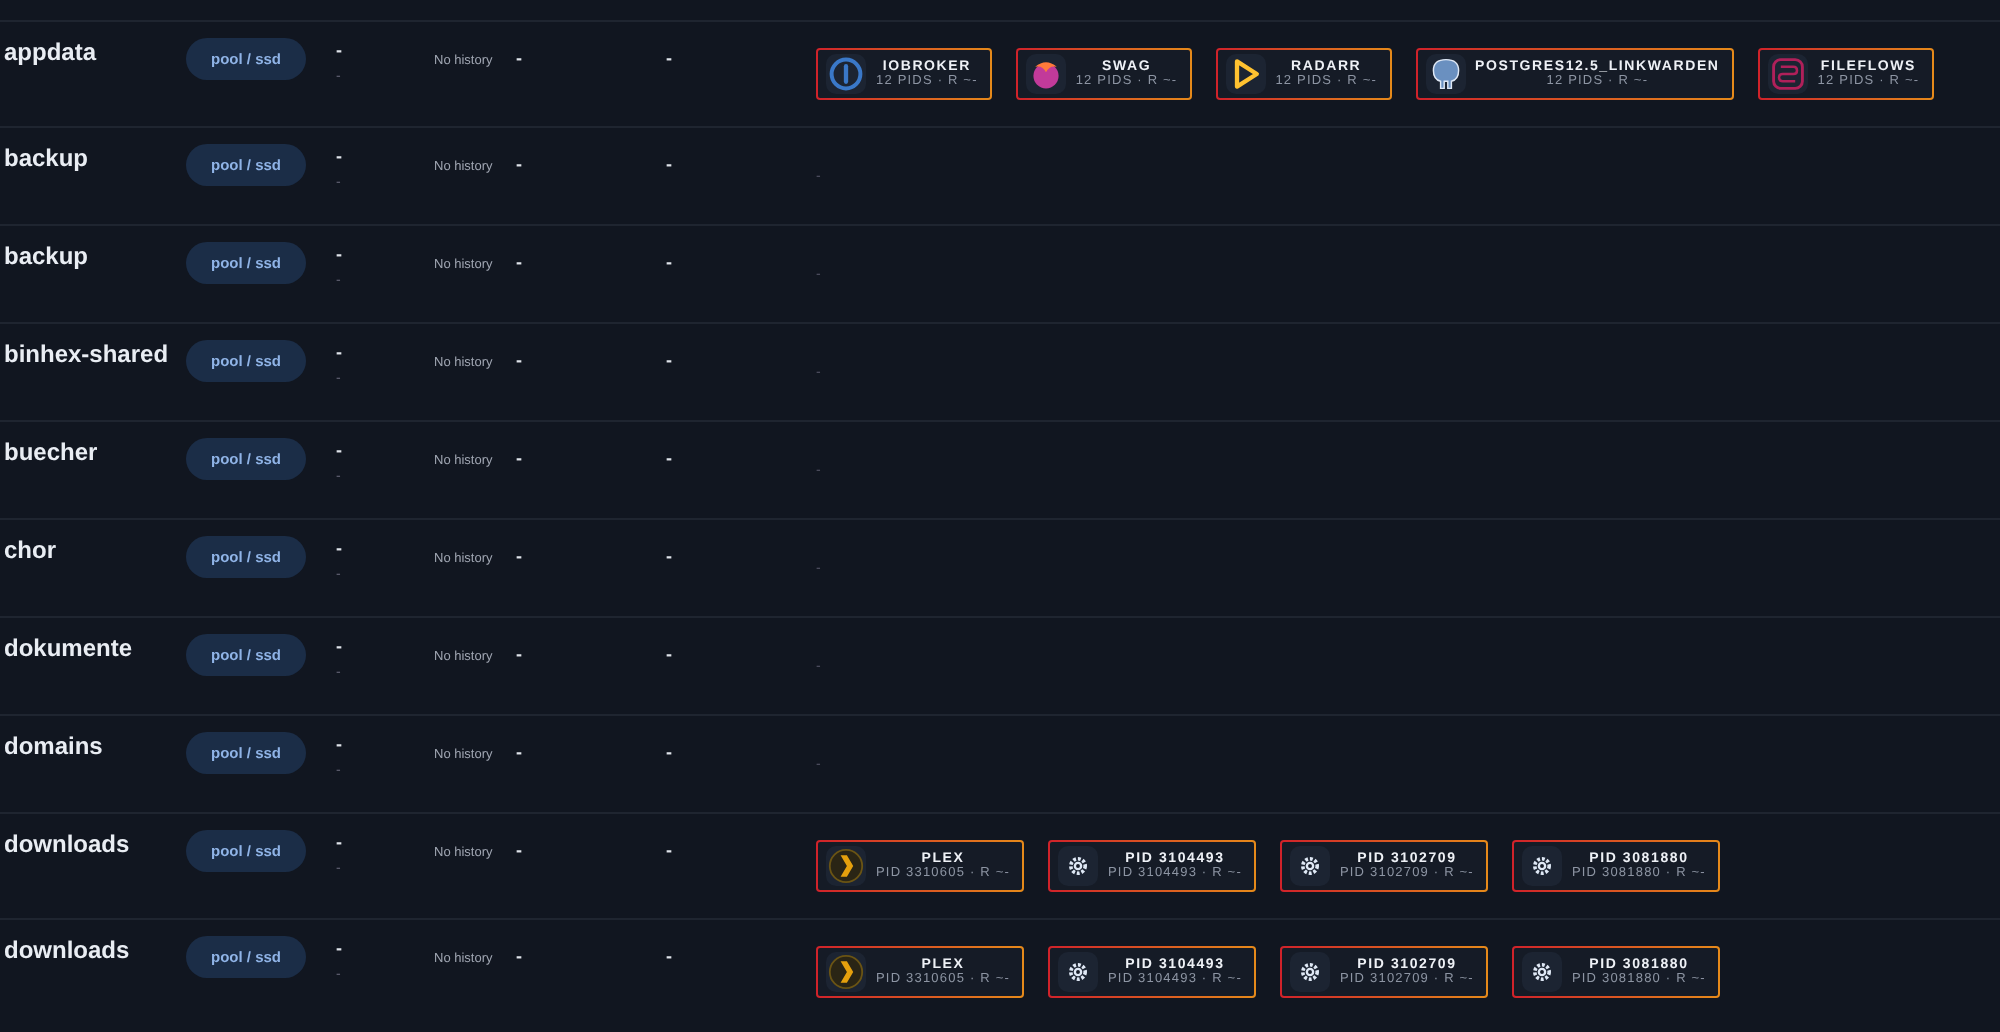 The width and height of the screenshot is (2000, 1032). I want to click on share-name: appdata, so click(50, 52).